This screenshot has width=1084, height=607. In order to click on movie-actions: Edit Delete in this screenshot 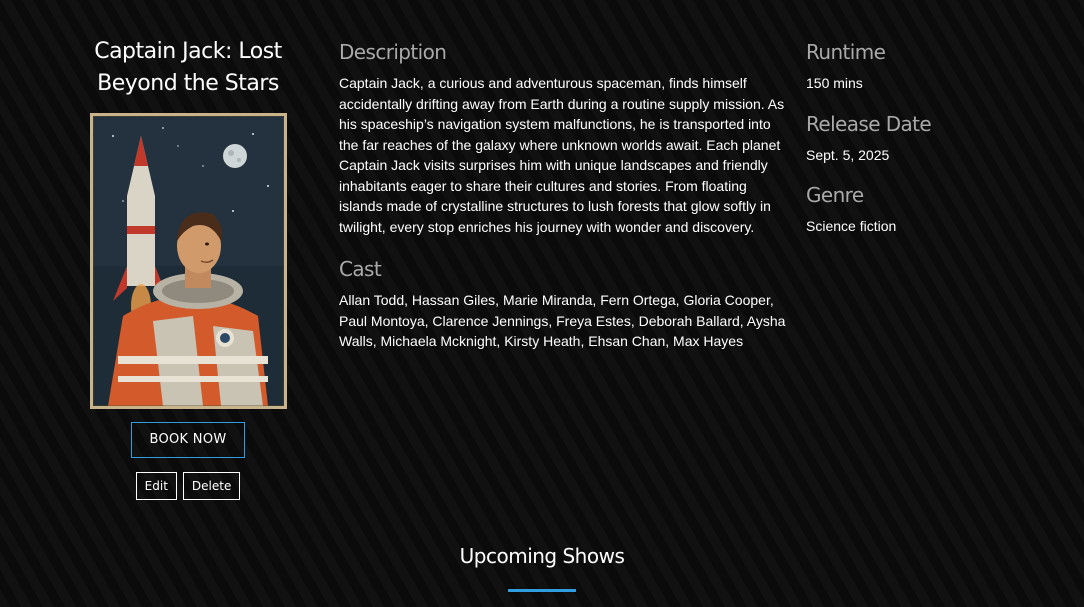, I will do `click(188, 486)`.